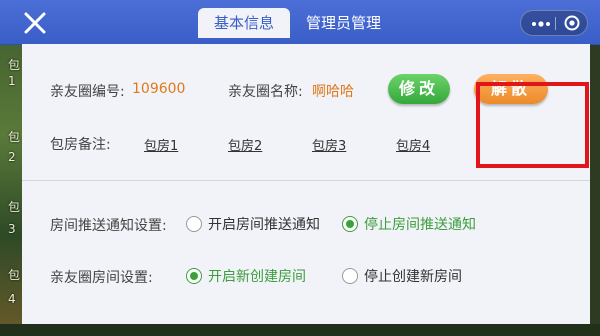 This screenshot has width=600, height=336. What do you see at coordinates (11, 168) in the screenshot?
I see `game-background: 包 1 包 2 包 3 包 4` at bounding box center [11, 168].